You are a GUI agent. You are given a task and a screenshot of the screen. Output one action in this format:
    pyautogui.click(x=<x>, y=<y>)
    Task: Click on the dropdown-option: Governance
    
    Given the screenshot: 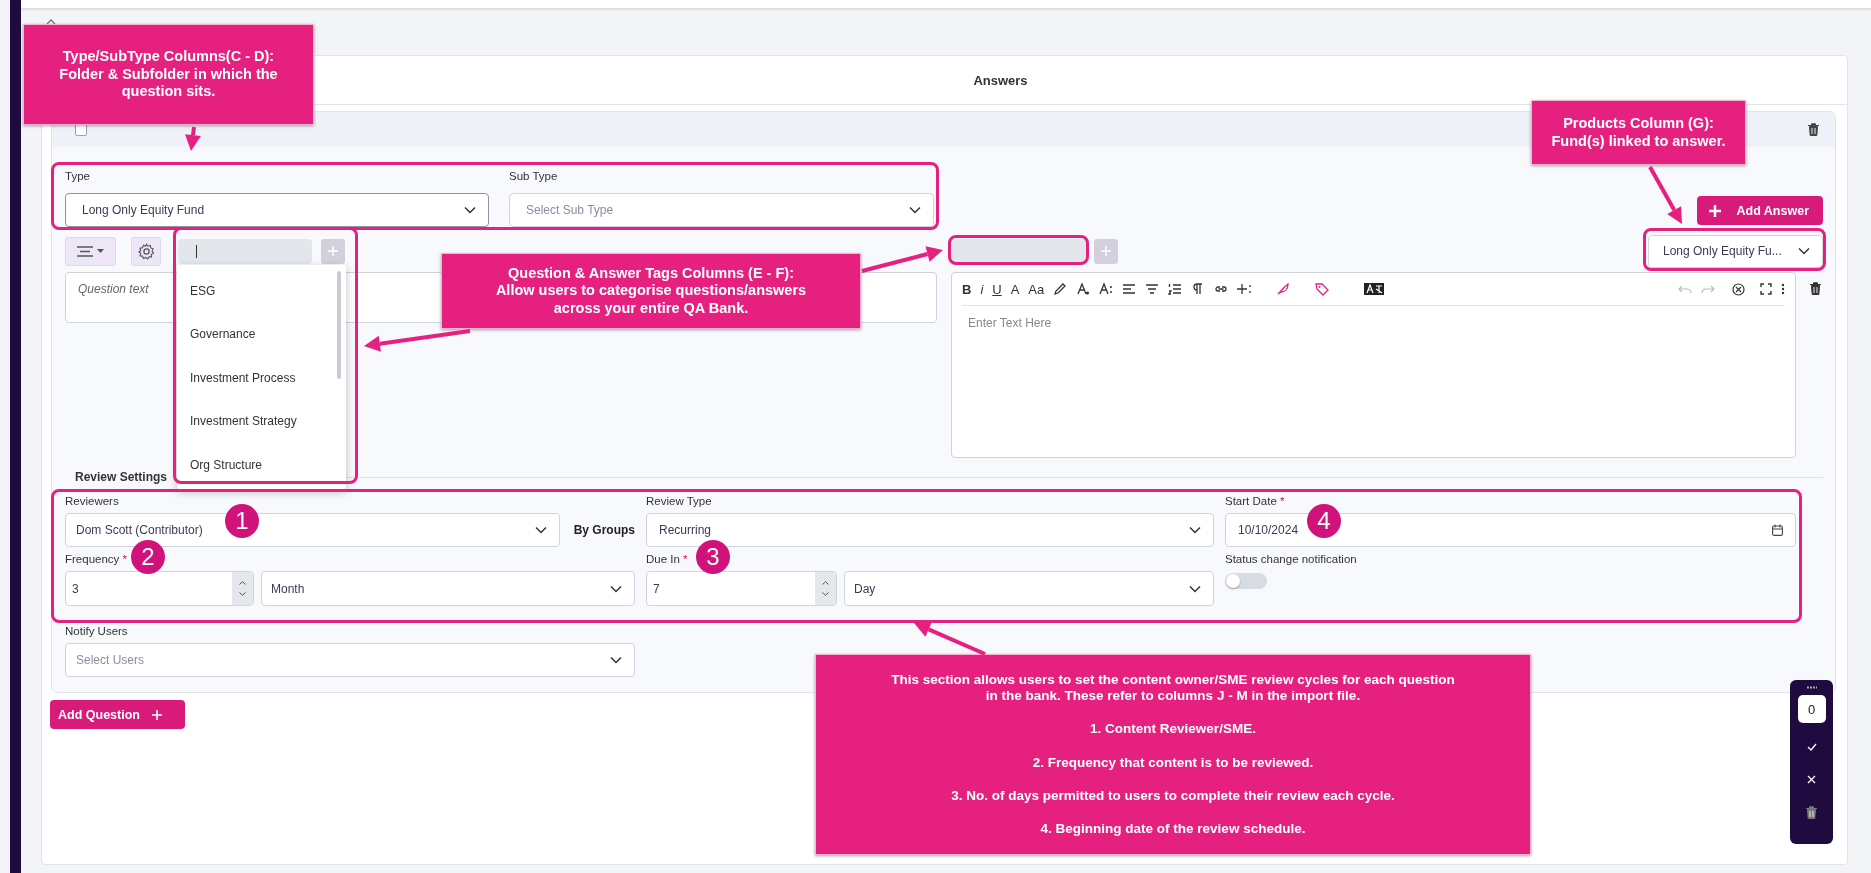 What is the action you would take?
    pyautogui.click(x=261, y=334)
    